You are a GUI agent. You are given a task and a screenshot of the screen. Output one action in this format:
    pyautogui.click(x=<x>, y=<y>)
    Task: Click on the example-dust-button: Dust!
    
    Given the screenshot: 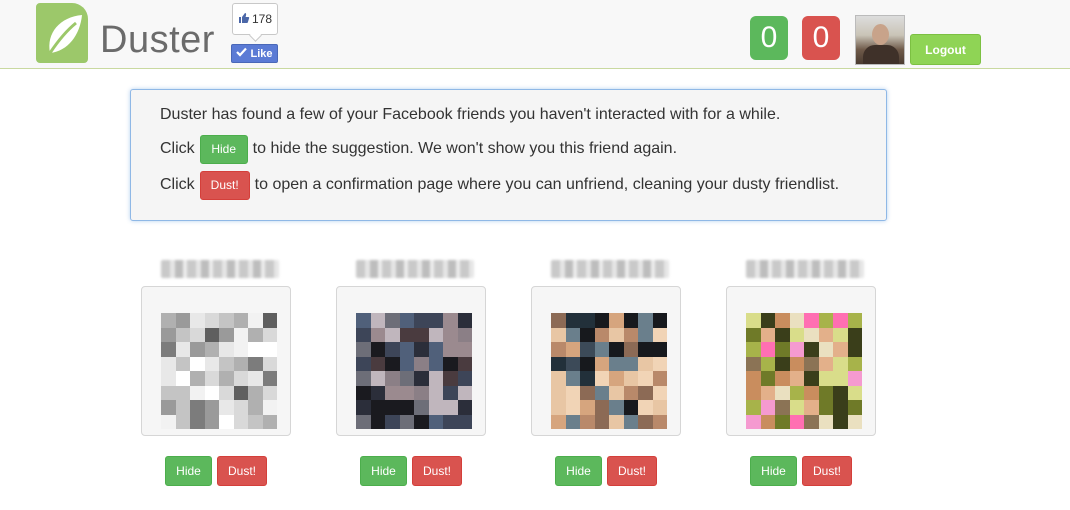 What is the action you would take?
    pyautogui.click(x=224, y=185)
    